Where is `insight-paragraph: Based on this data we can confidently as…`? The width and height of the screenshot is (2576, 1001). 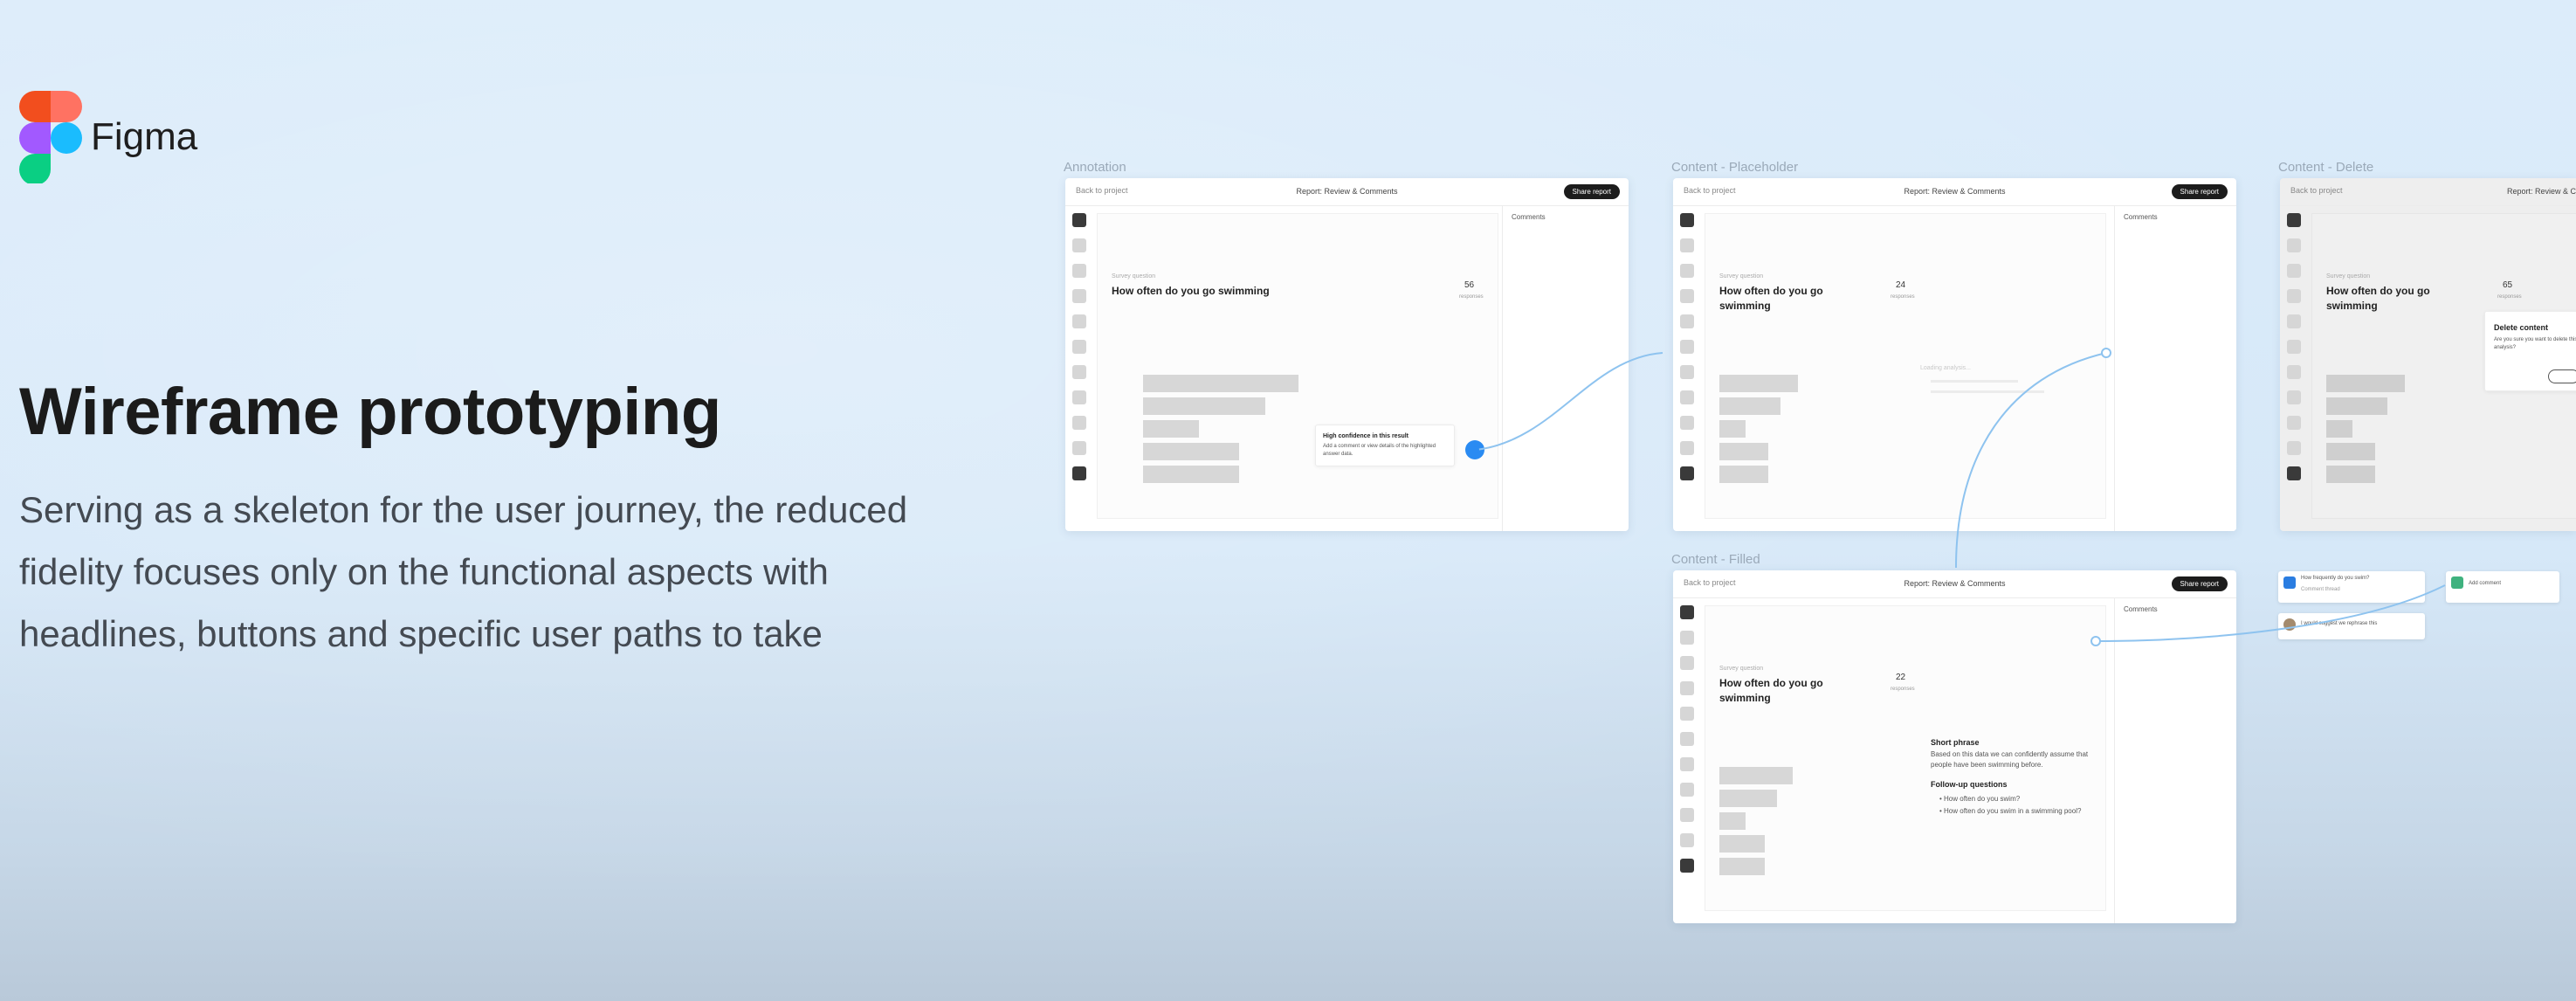 insight-paragraph: Based on this data we can confidently as… is located at coordinates (2010, 759).